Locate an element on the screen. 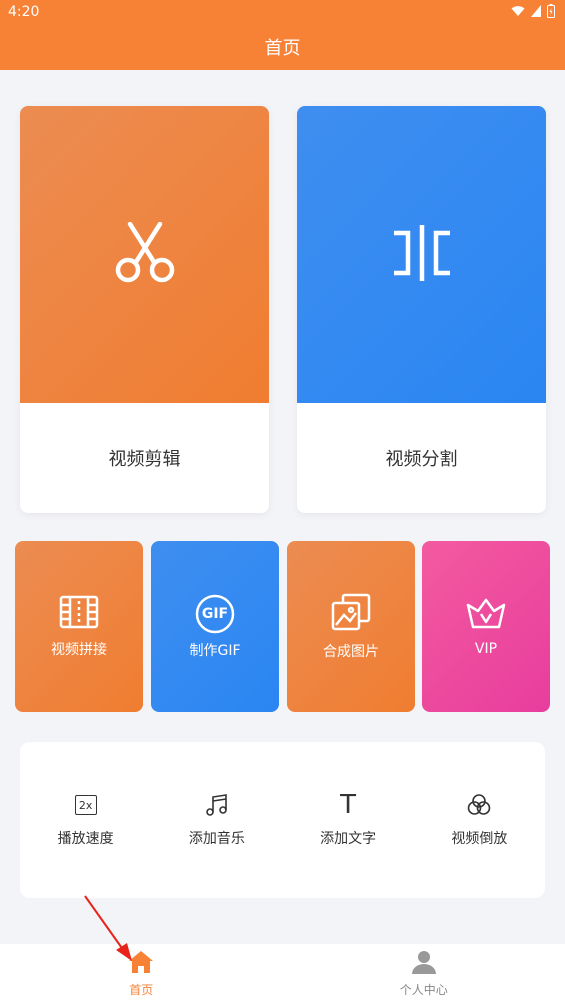 The width and height of the screenshot is (565, 1004). split-icon is located at coordinates (422, 254).